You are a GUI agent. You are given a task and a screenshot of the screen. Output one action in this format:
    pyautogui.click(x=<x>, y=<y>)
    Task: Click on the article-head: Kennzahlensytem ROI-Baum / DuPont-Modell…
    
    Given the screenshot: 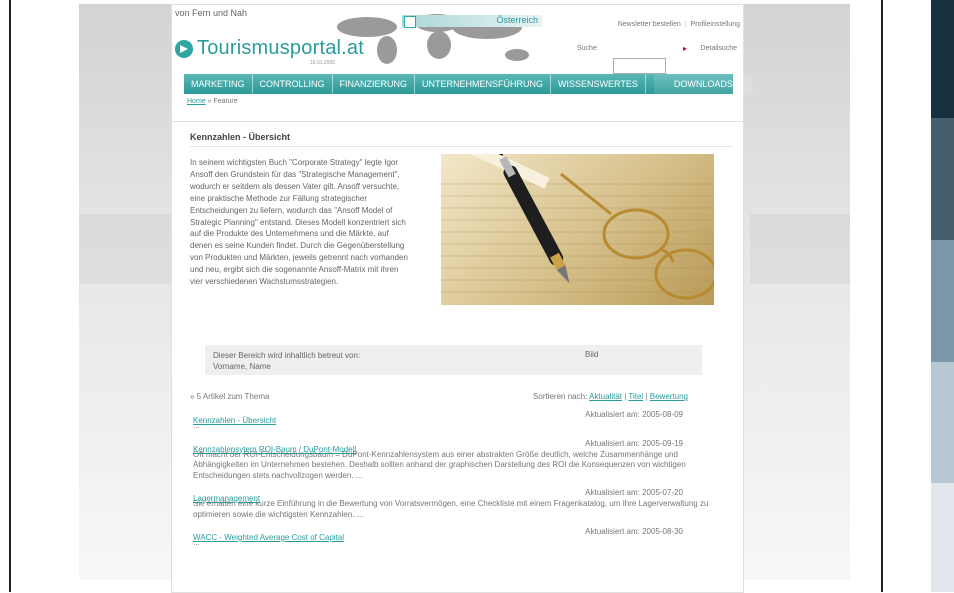 What is the action you would take?
    pyautogui.click(x=455, y=446)
    